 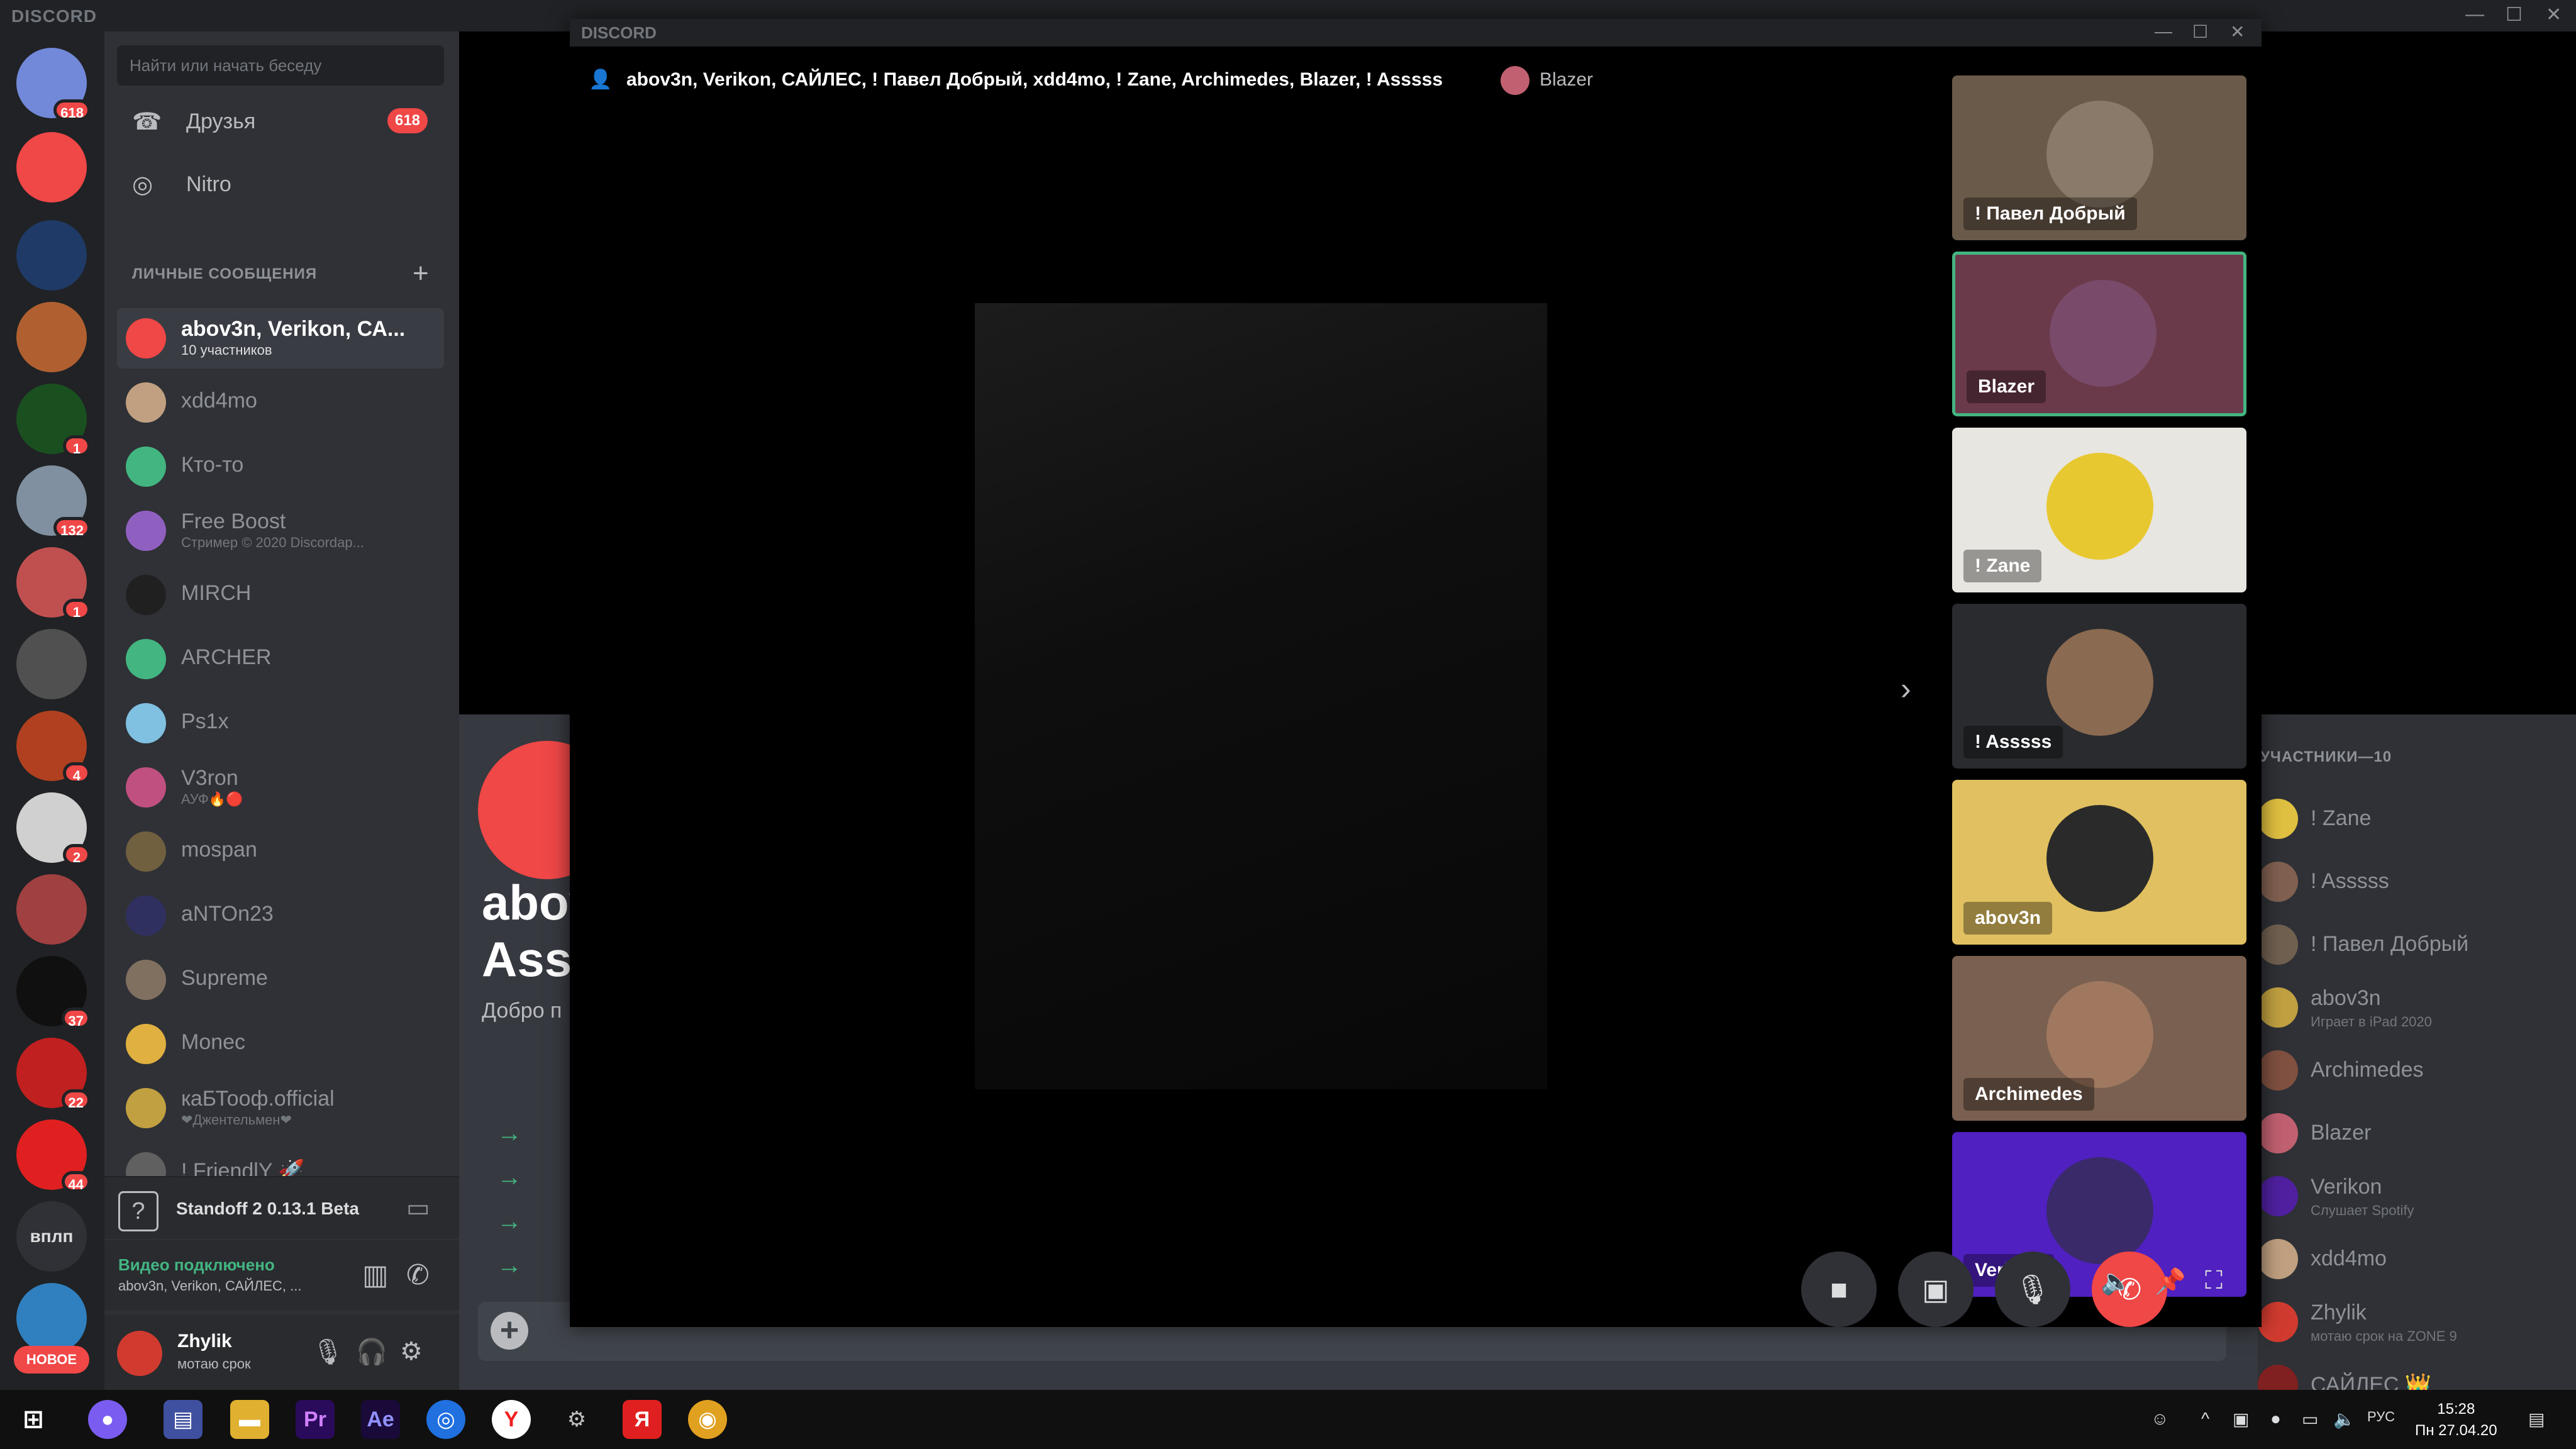 I want to click on participant-name: Archimedes, so click(x=2028, y=1094).